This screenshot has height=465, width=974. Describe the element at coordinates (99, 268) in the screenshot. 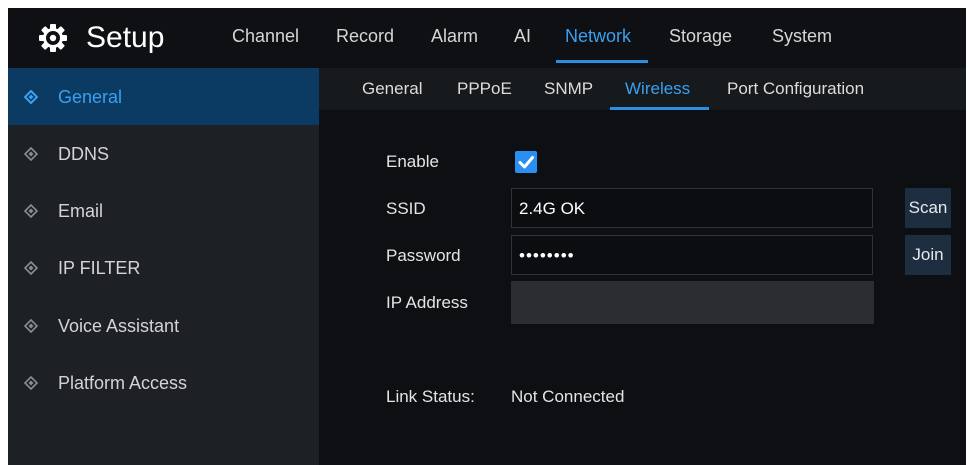

I see `sidebar-item-label: IP FILTER` at that location.